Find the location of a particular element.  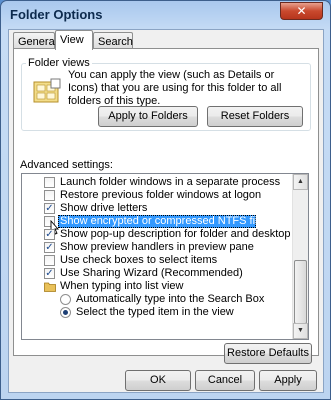

list-item-group: When typing into list view is located at coordinates (158, 286).